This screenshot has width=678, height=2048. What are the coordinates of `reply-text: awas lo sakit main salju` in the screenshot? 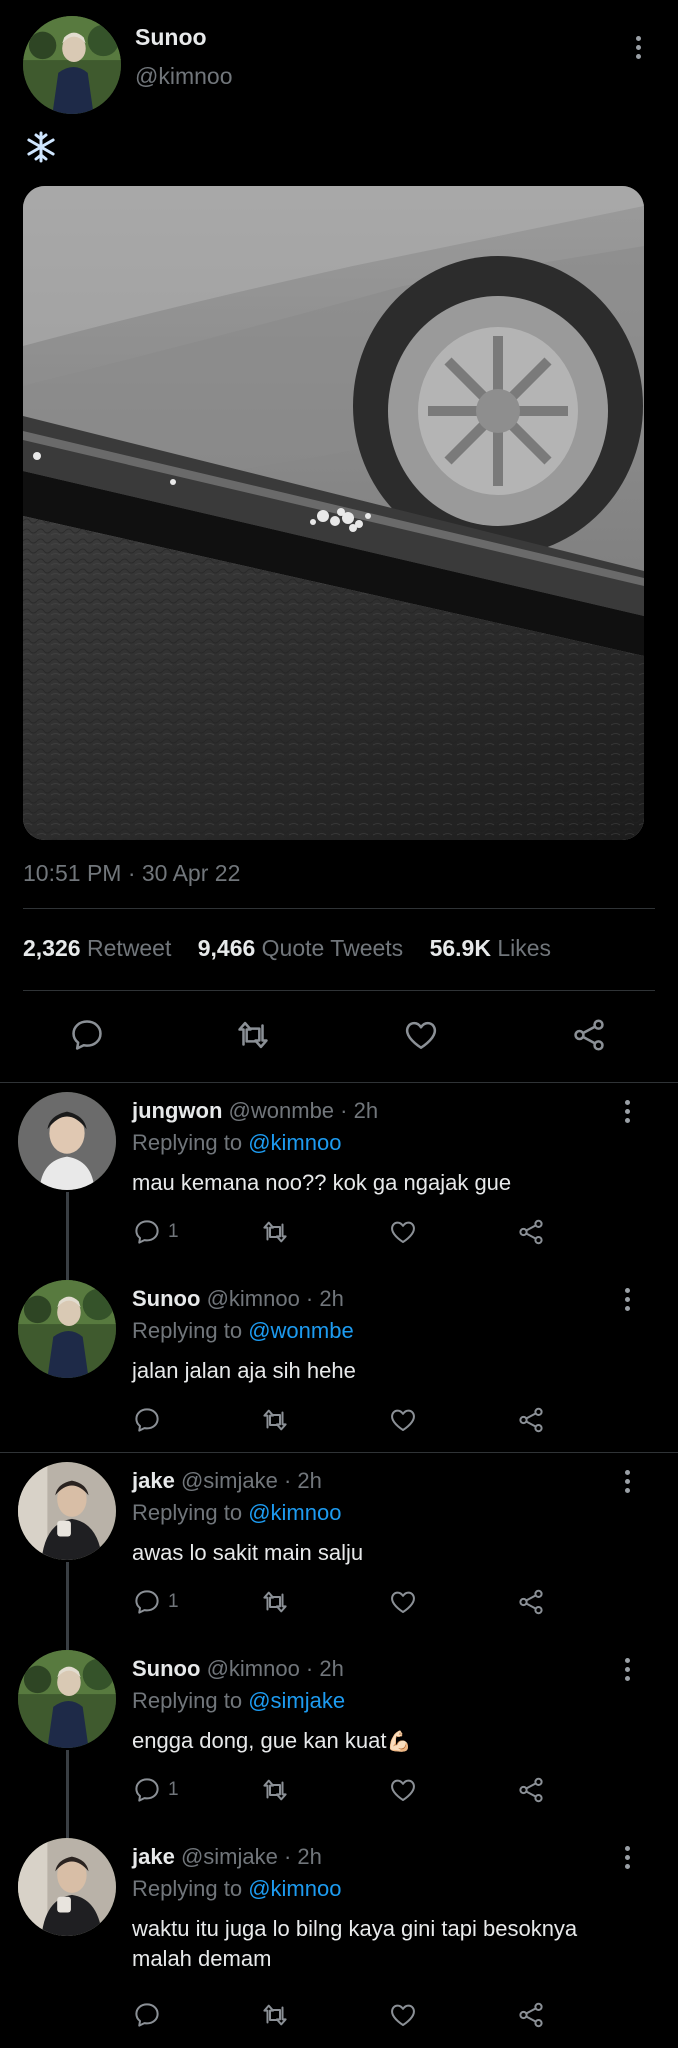 It's located at (248, 1552).